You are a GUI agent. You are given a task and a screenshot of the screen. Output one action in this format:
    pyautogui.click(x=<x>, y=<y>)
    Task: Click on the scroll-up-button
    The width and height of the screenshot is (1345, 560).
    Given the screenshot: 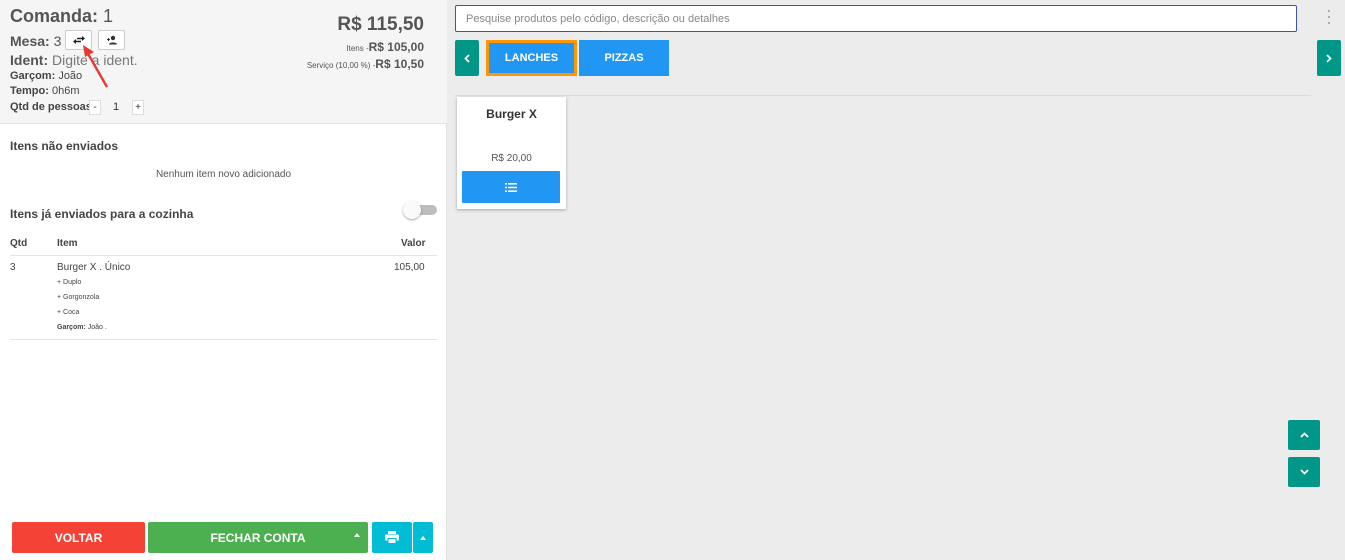 What is the action you would take?
    pyautogui.click(x=1304, y=435)
    